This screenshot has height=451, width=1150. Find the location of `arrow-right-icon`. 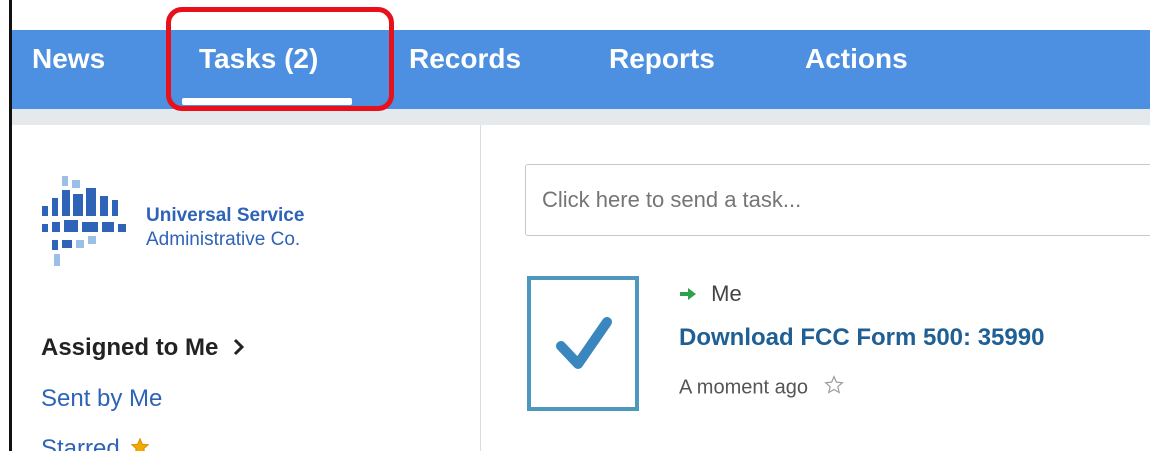

arrow-right-icon is located at coordinates (689, 295).